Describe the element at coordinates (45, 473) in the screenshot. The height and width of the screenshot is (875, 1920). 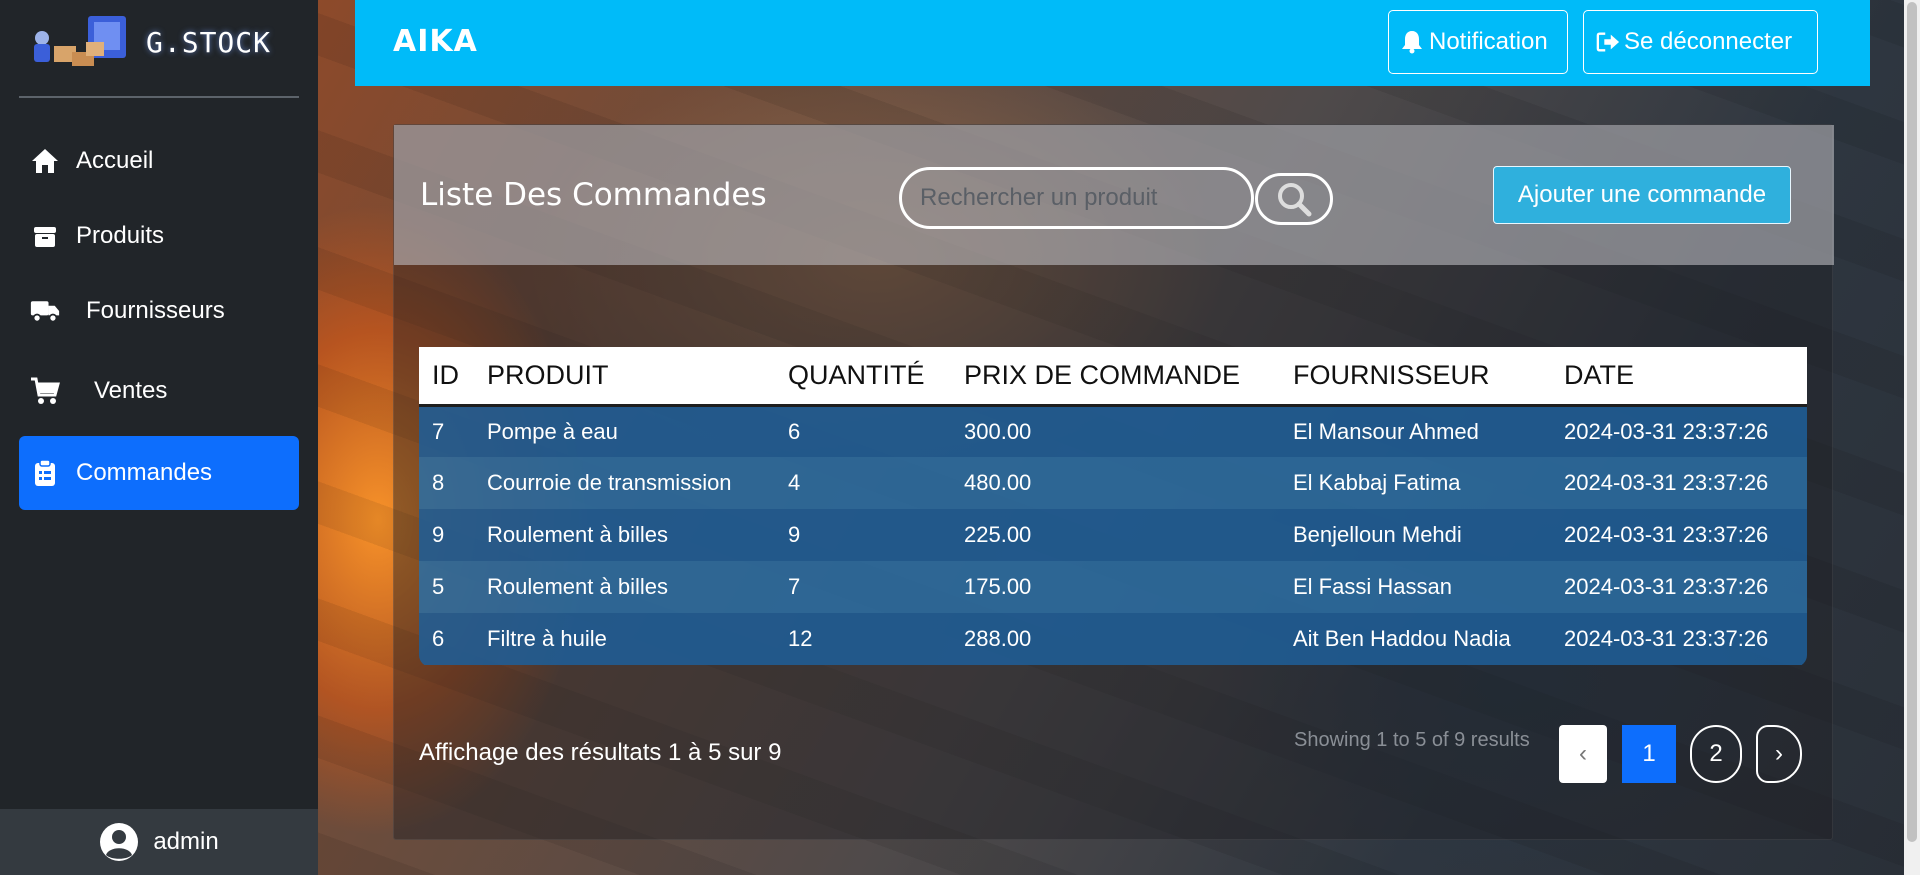
I see `clipboard-icon` at that location.